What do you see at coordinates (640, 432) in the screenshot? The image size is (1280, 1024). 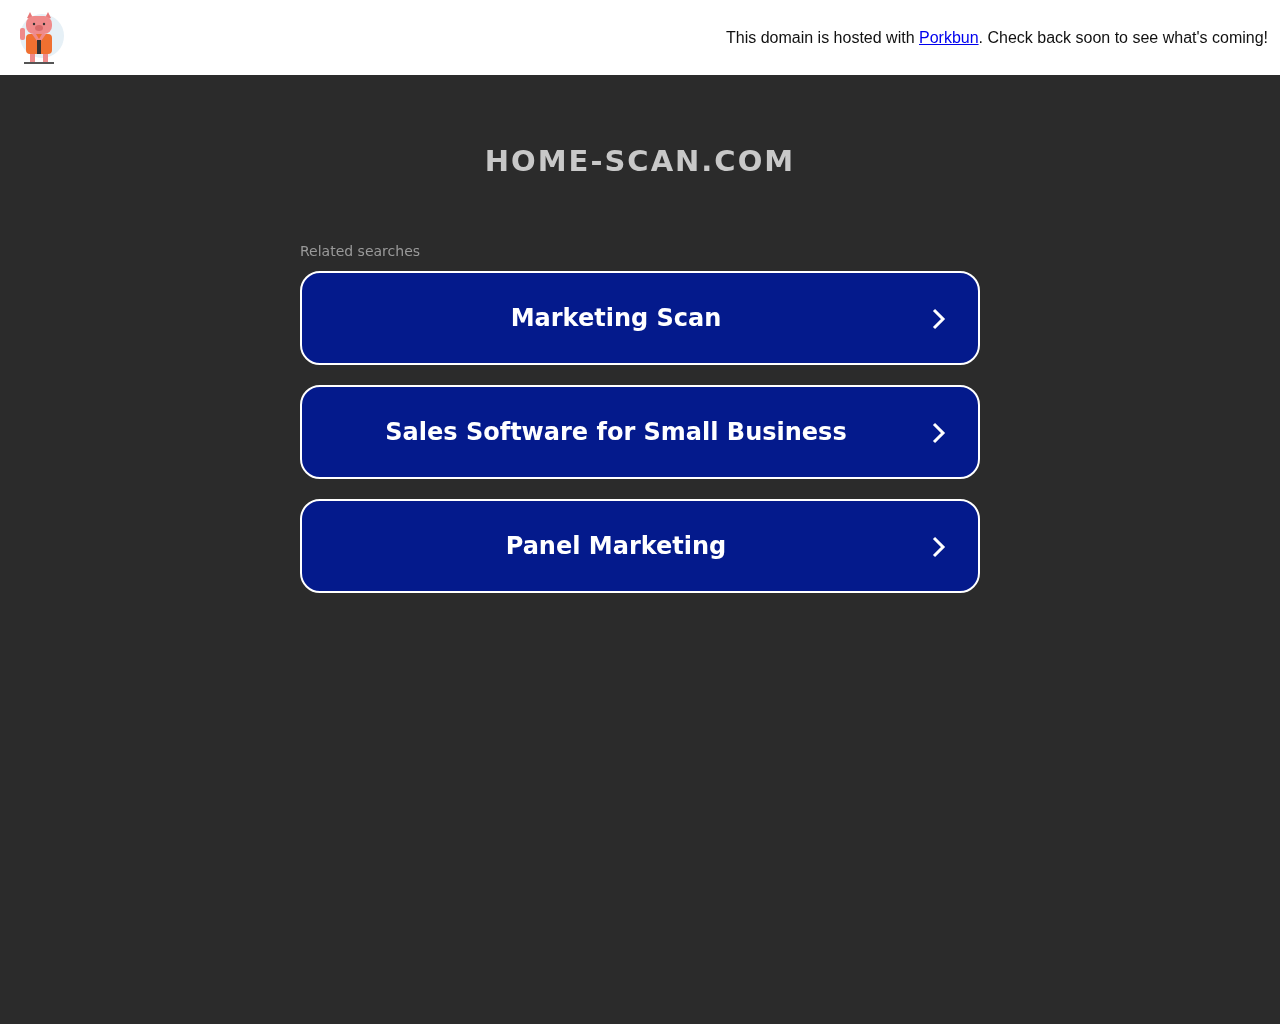 I see `search-link-button: Sales Software for Small Business` at bounding box center [640, 432].